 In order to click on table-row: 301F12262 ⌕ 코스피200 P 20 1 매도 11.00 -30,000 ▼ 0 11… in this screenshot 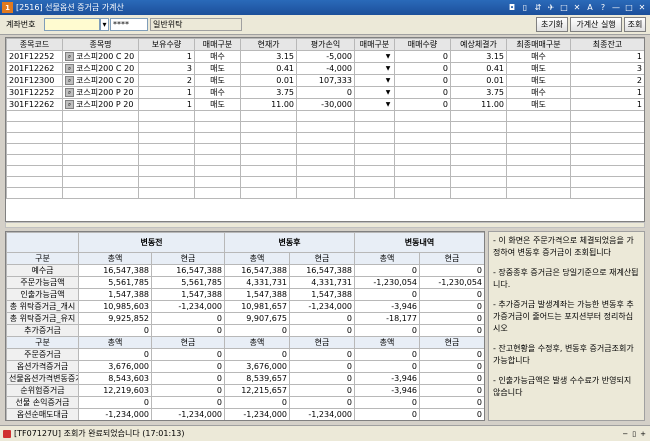, I will do `click(325, 104)`.